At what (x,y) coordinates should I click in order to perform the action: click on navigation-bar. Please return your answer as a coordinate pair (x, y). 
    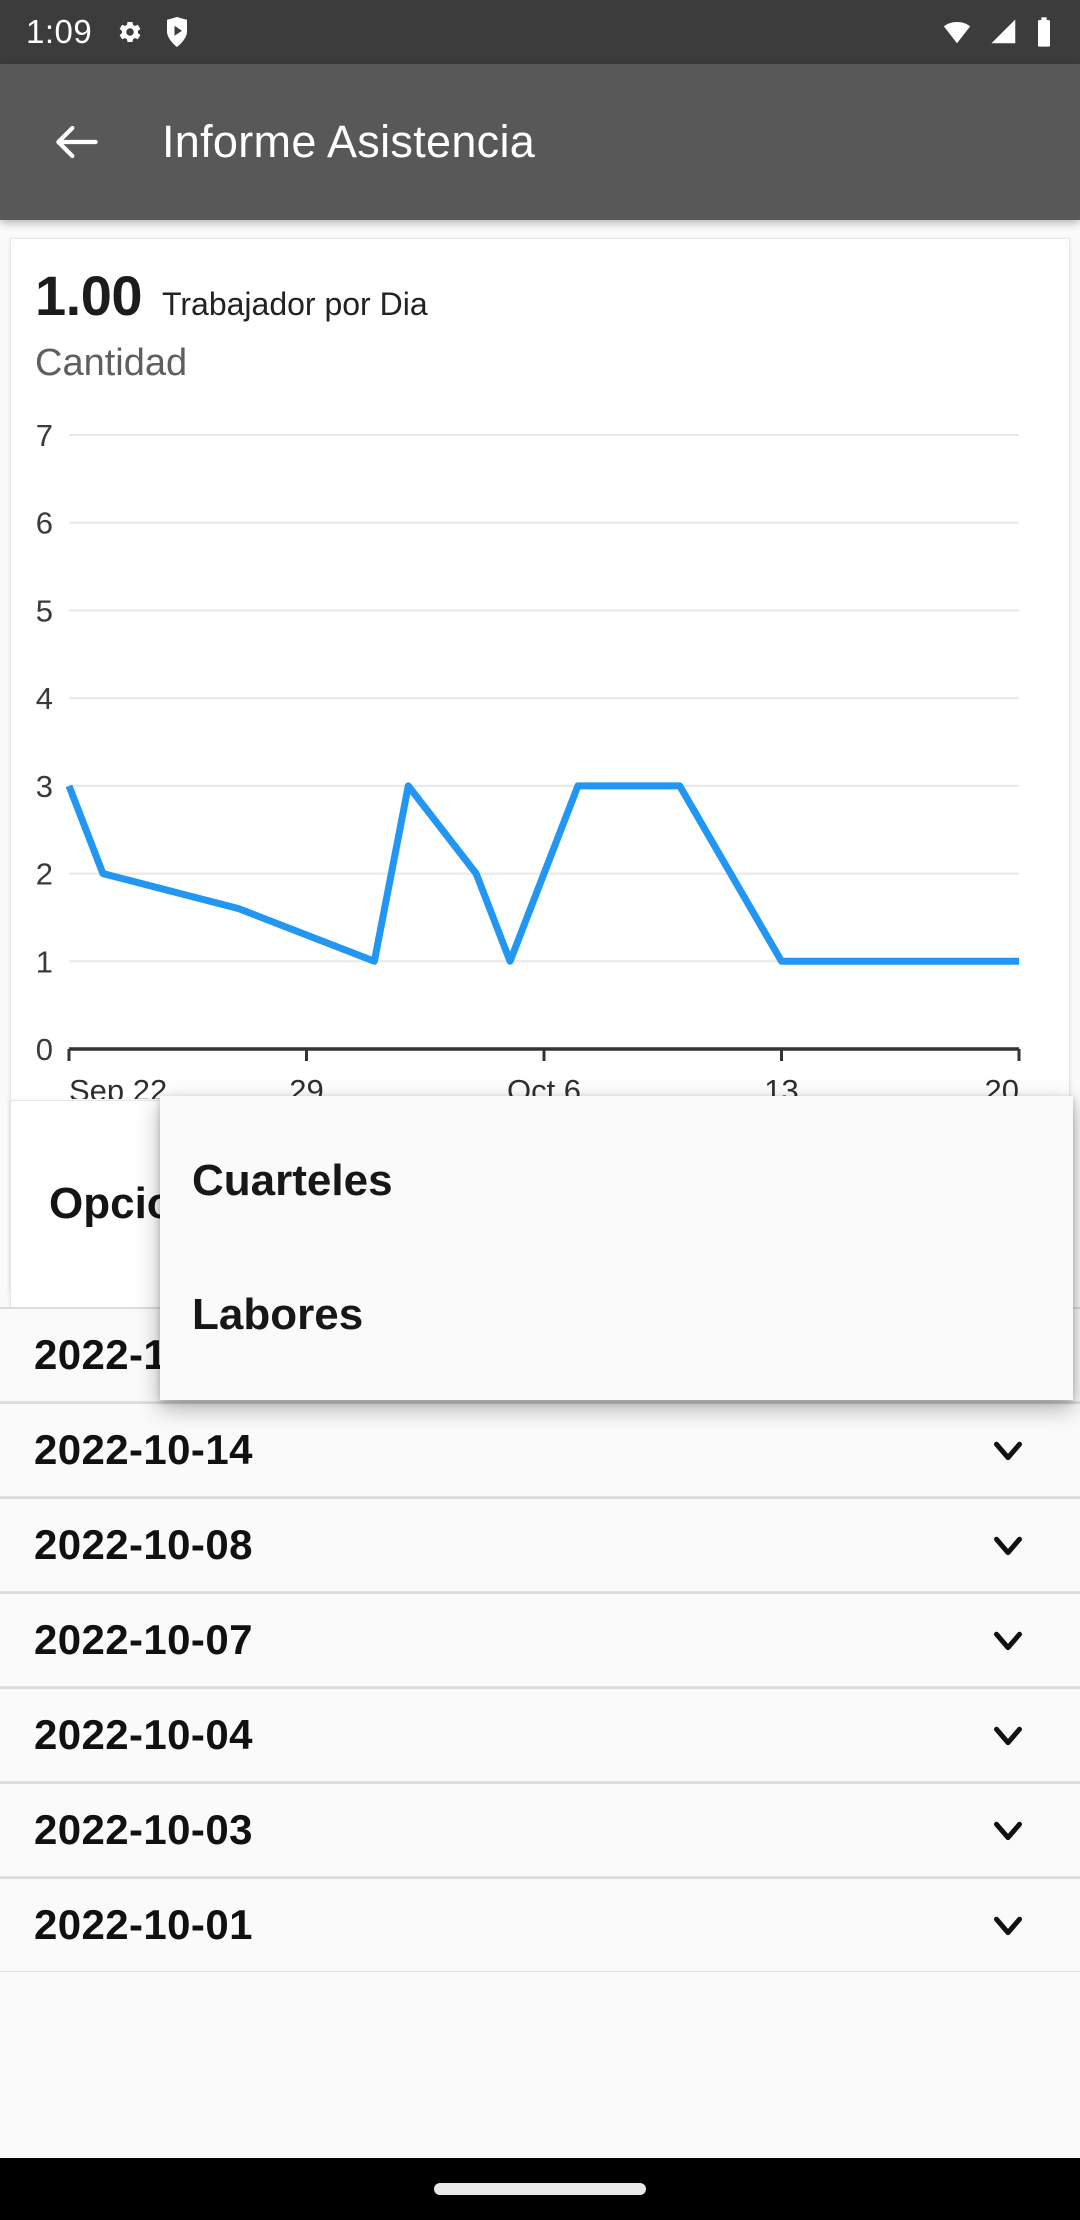
    Looking at the image, I should click on (540, 2189).